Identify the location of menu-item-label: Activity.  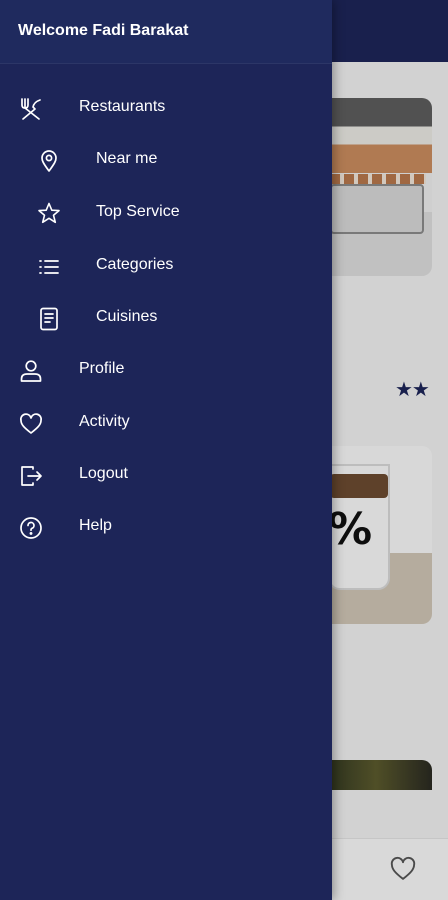
(104, 421).